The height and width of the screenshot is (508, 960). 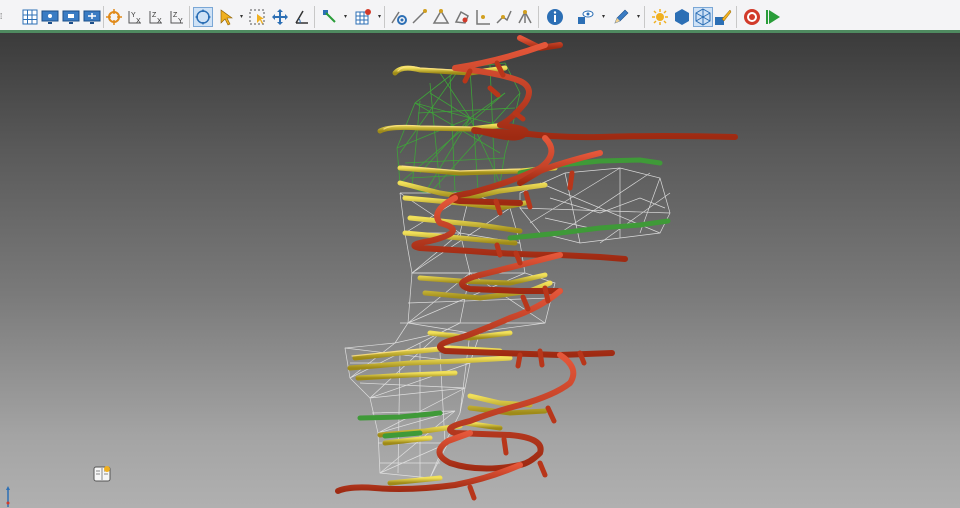 I want to click on monitor-2-button, so click(x=71, y=17).